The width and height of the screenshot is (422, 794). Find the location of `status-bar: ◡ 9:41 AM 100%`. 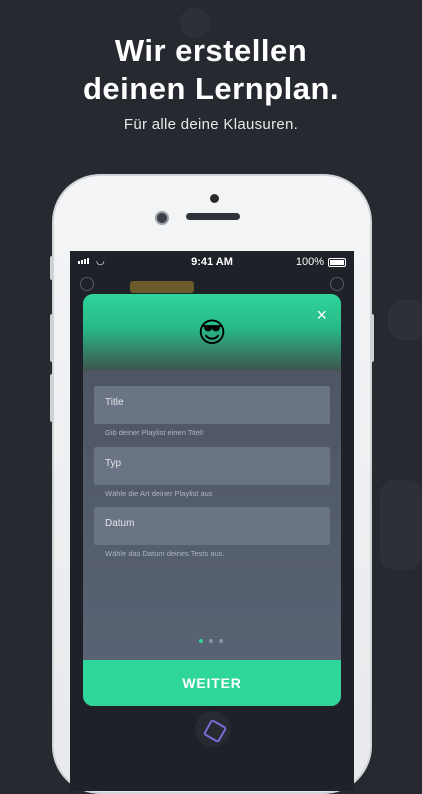

status-bar: ◡ 9:41 AM 100% is located at coordinates (212, 262).